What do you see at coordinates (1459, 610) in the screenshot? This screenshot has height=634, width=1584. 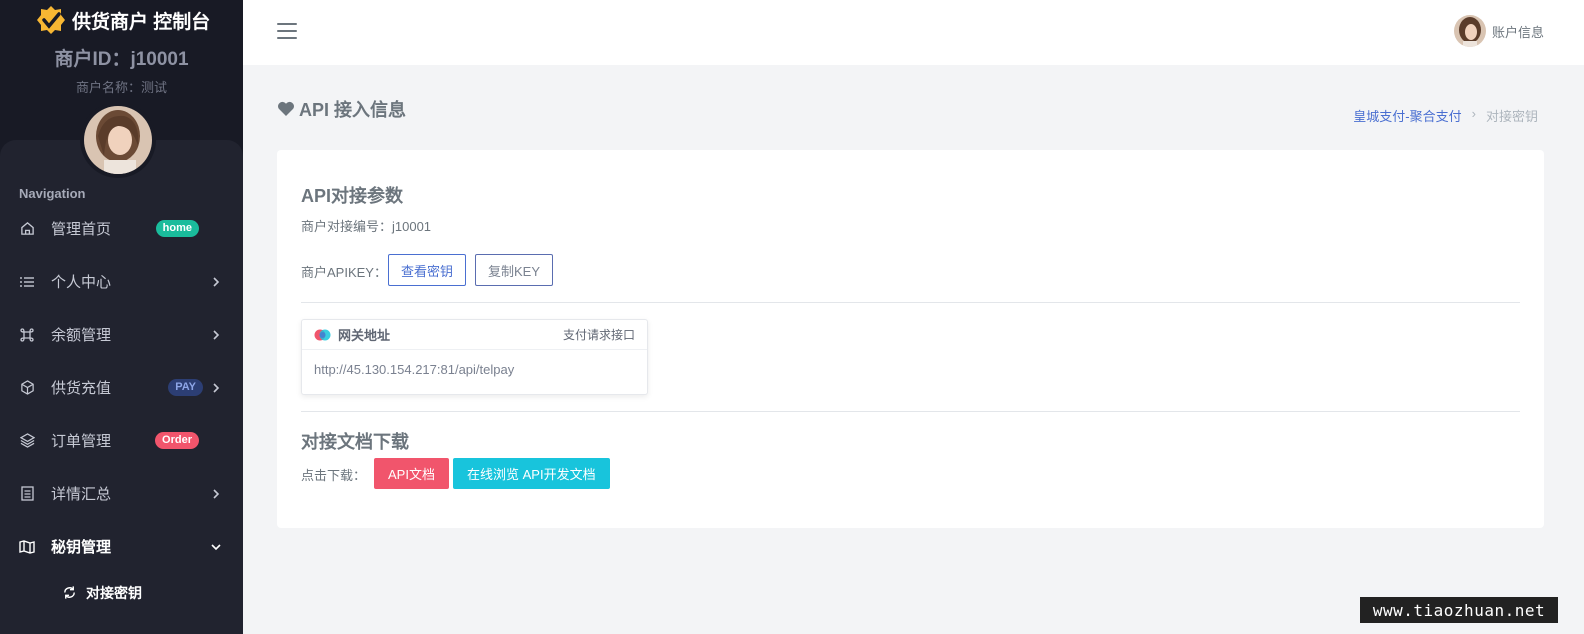 I see `watermark: www.tiaozhuan.net` at bounding box center [1459, 610].